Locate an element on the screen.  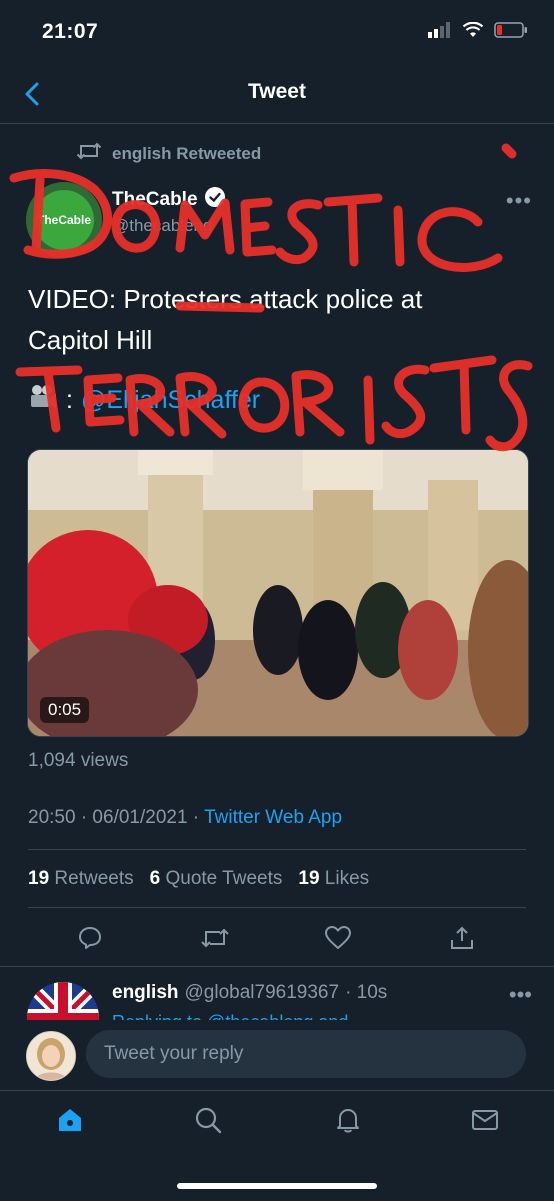
retweet-button is located at coordinates (215, 940).